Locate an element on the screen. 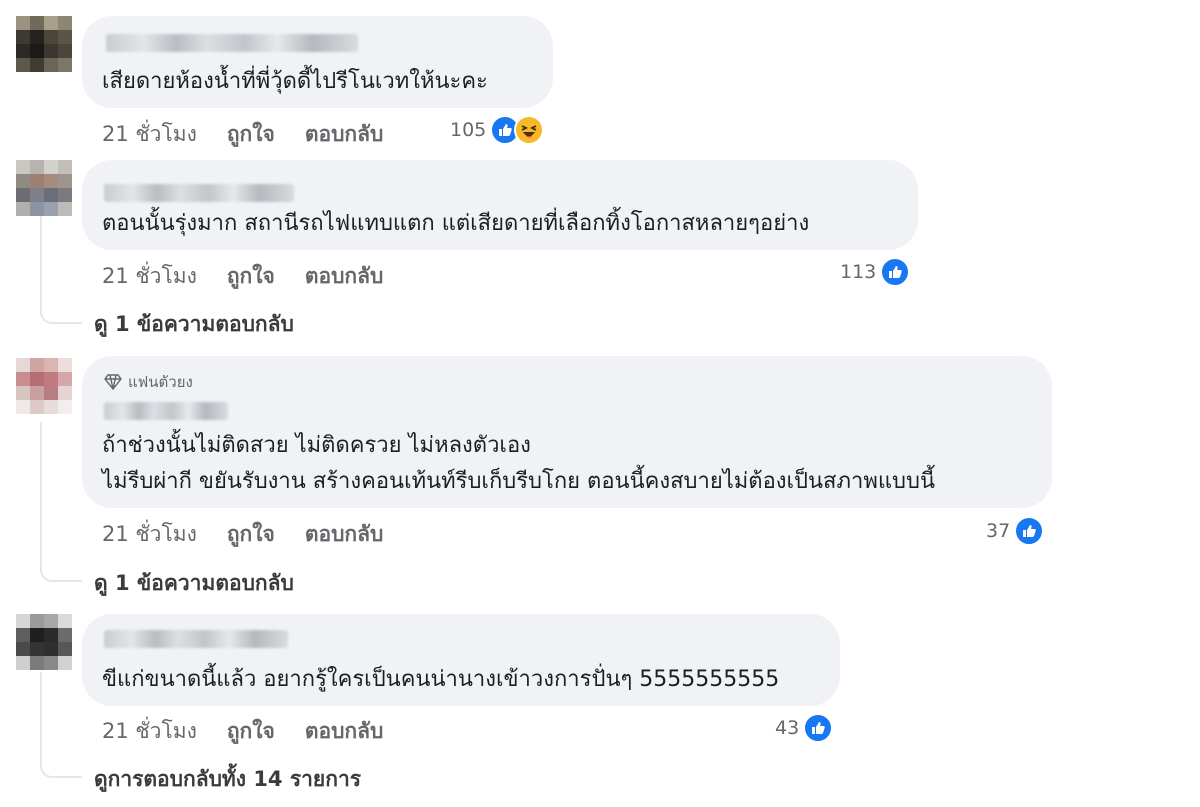 This screenshot has width=1200, height=807. haha-icon is located at coordinates (529, 130).